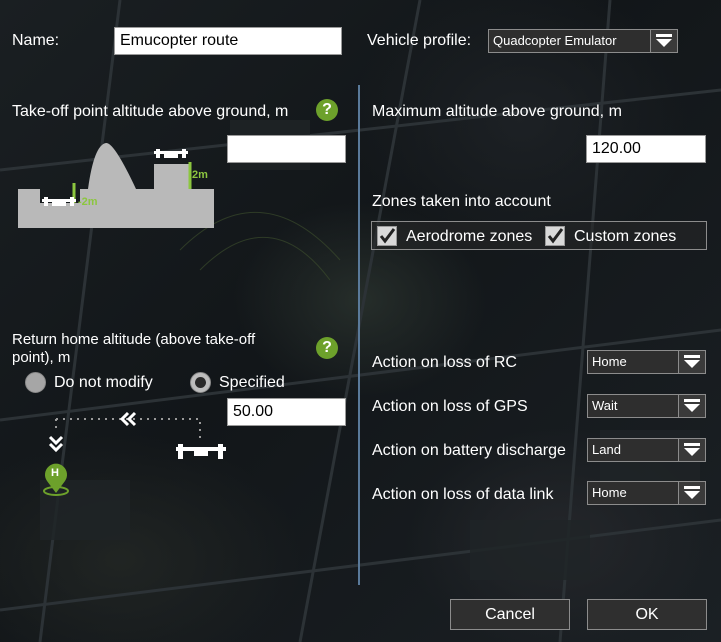 This screenshot has width=721, height=642. I want to click on custom-zones-checkbox, so click(555, 236).